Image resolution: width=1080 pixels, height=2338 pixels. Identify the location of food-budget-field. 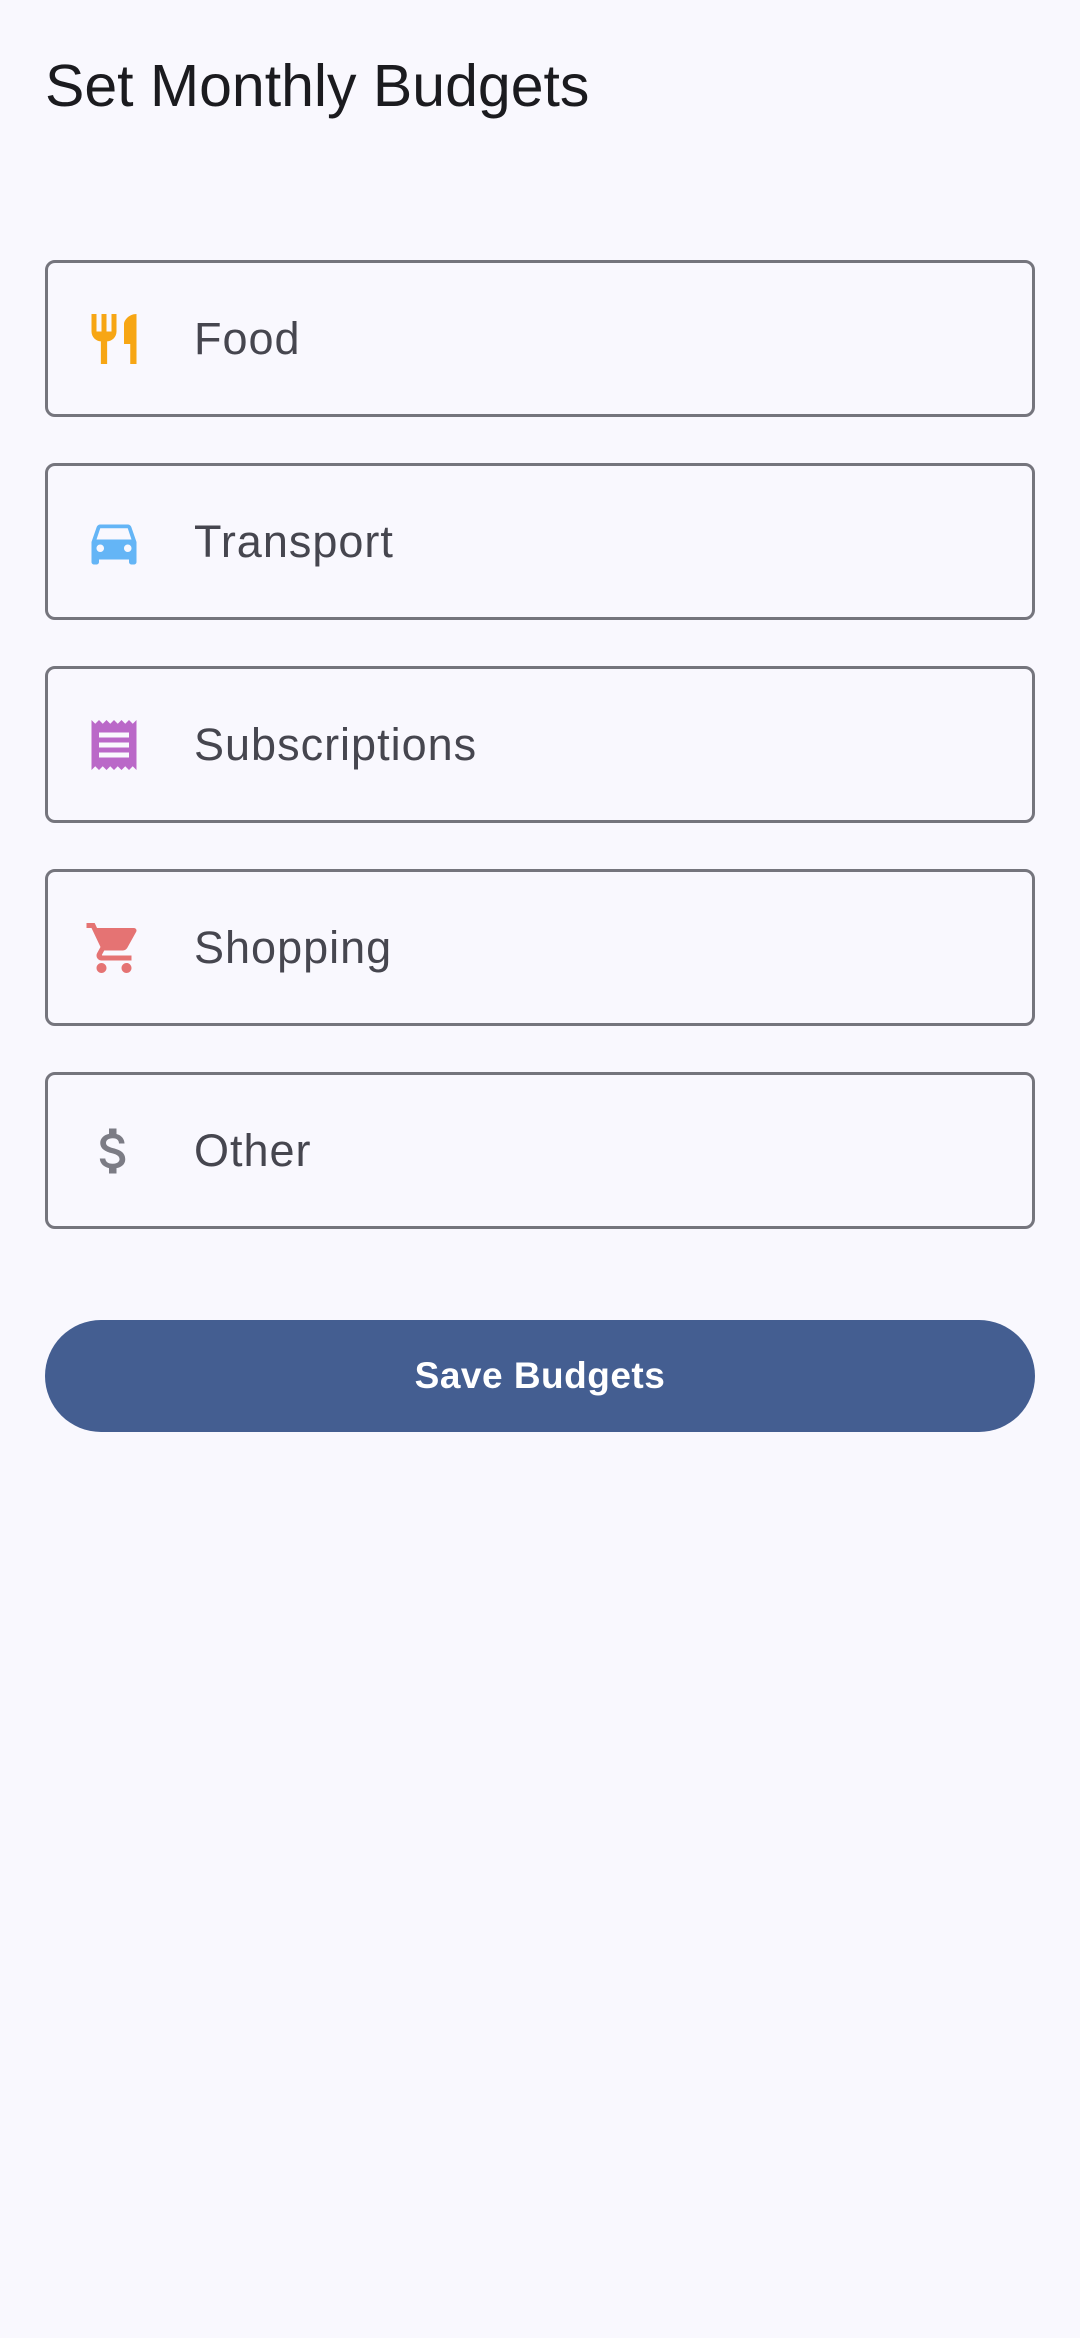
(540, 338).